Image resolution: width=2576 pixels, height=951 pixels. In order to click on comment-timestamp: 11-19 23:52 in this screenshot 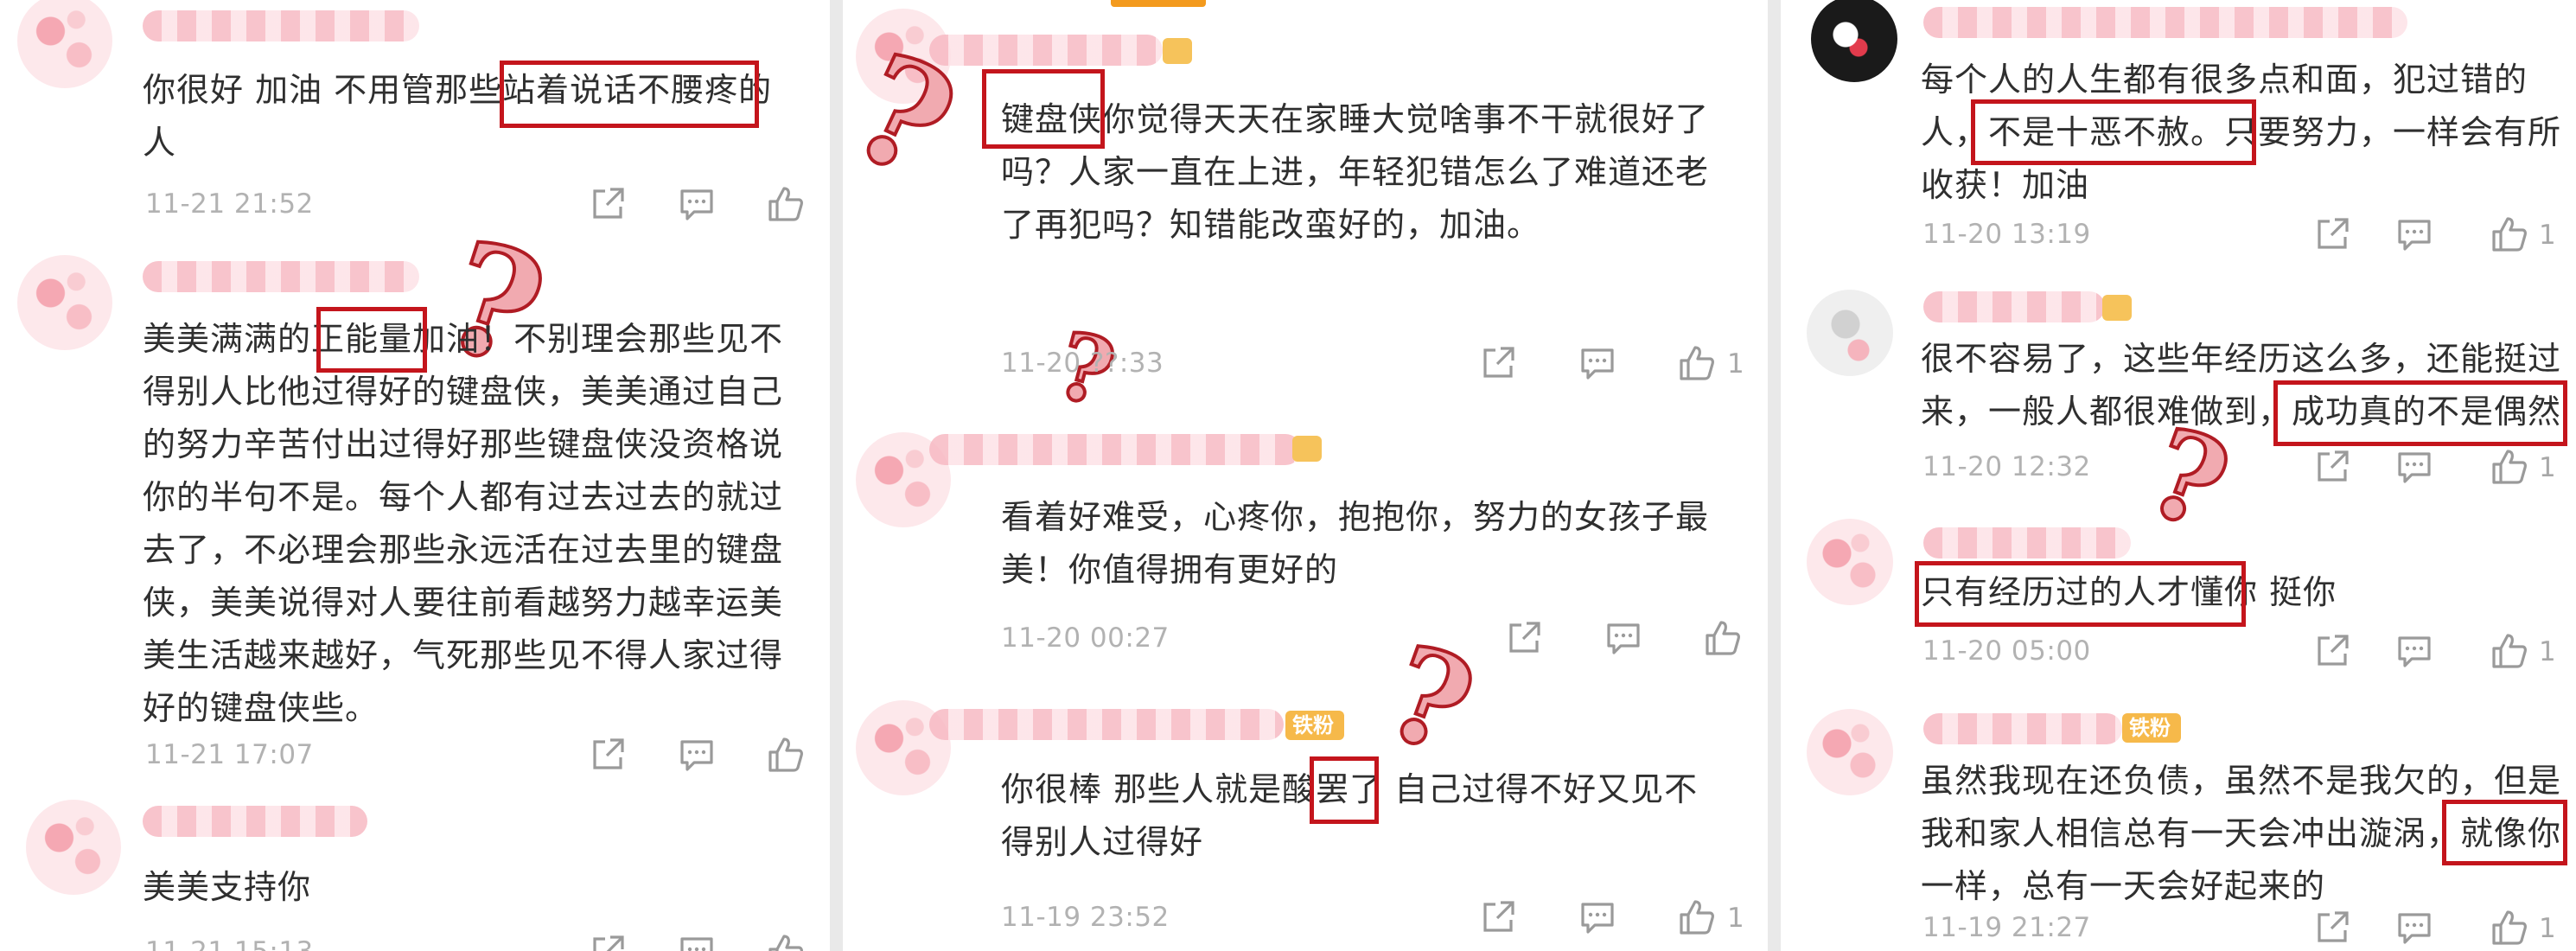, I will do `click(1085, 917)`.